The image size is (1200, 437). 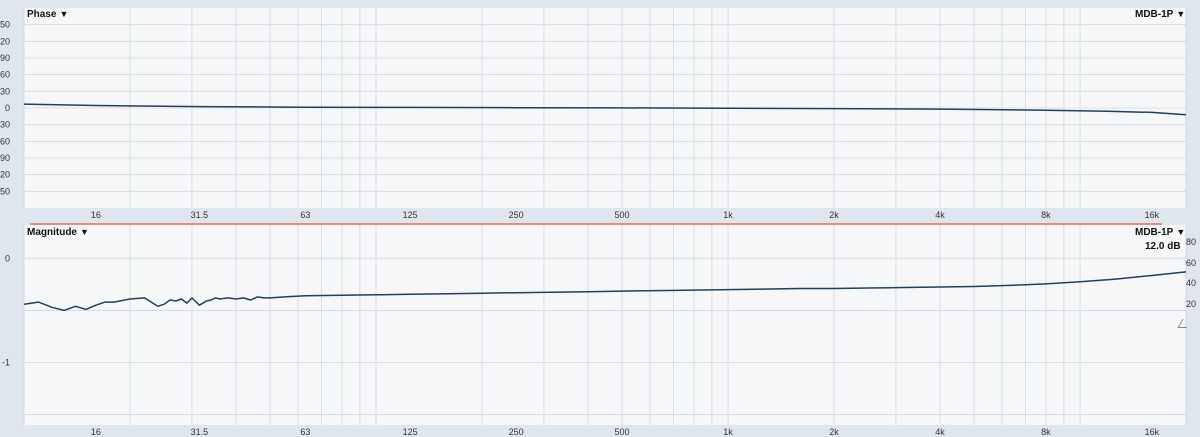 What do you see at coordinates (1191, 283) in the screenshot?
I see `right-tick-label: 40` at bounding box center [1191, 283].